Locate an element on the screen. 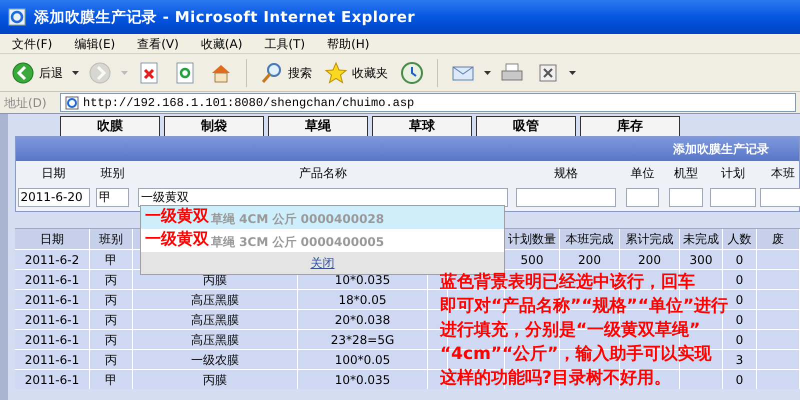  column-header: 本班完成 is located at coordinates (590, 239).